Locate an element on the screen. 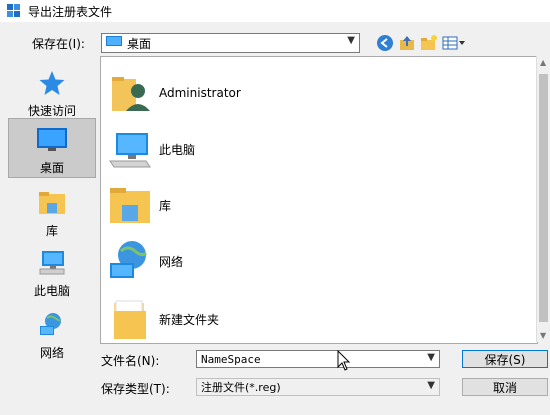 The image size is (550, 415). new-folder-icon is located at coordinates (429, 42).